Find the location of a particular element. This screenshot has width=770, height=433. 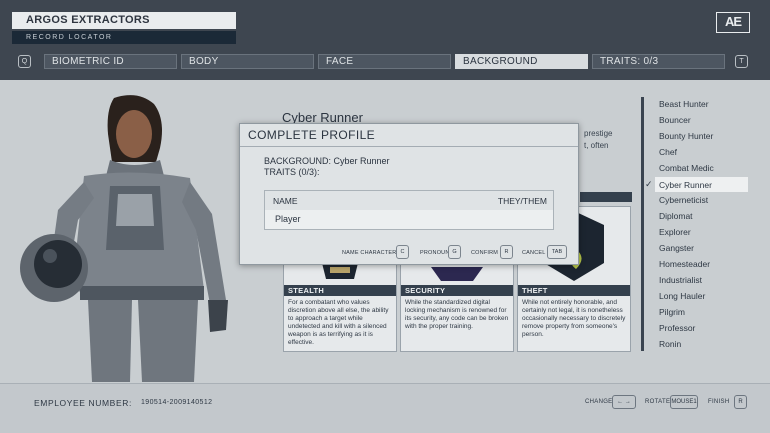

rotate-hint-label: ROTATE is located at coordinates (658, 402).